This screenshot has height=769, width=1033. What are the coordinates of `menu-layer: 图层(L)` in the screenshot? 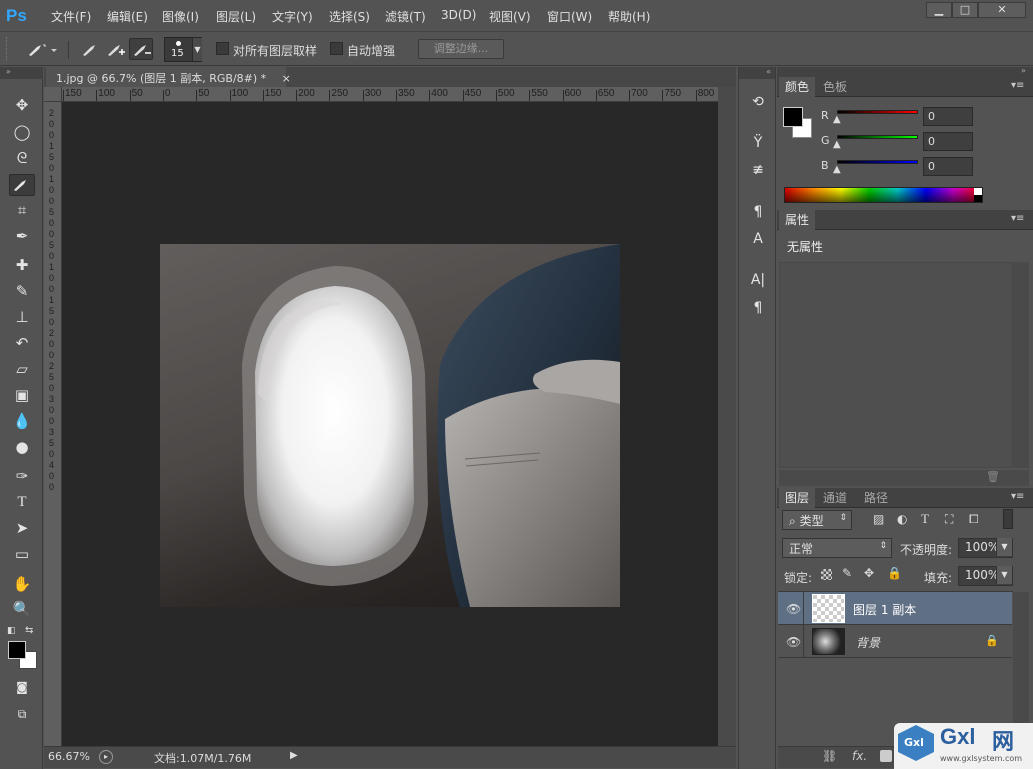 It's located at (236, 16).